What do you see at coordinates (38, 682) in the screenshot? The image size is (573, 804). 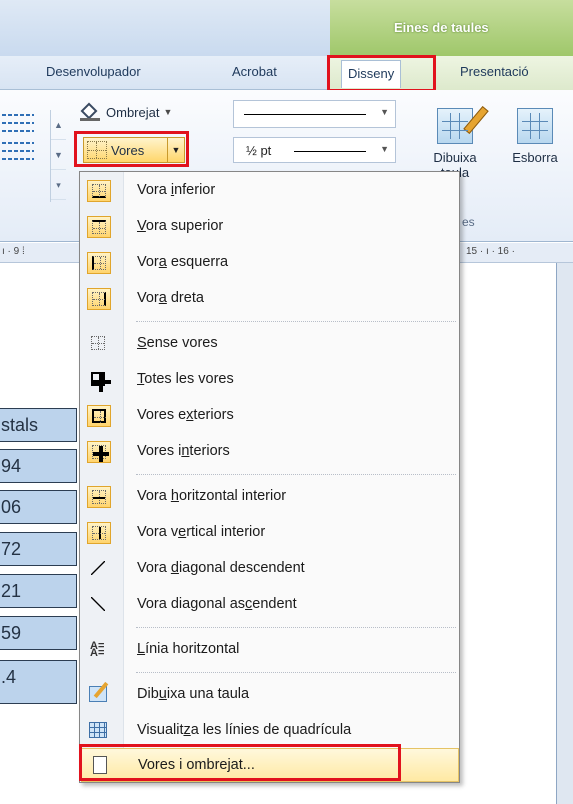 I see `table-cell: .4` at bounding box center [38, 682].